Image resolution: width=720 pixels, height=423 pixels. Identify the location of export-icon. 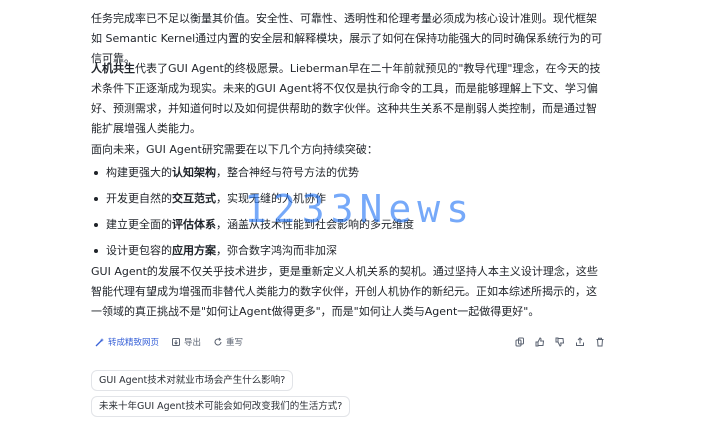
(176, 342).